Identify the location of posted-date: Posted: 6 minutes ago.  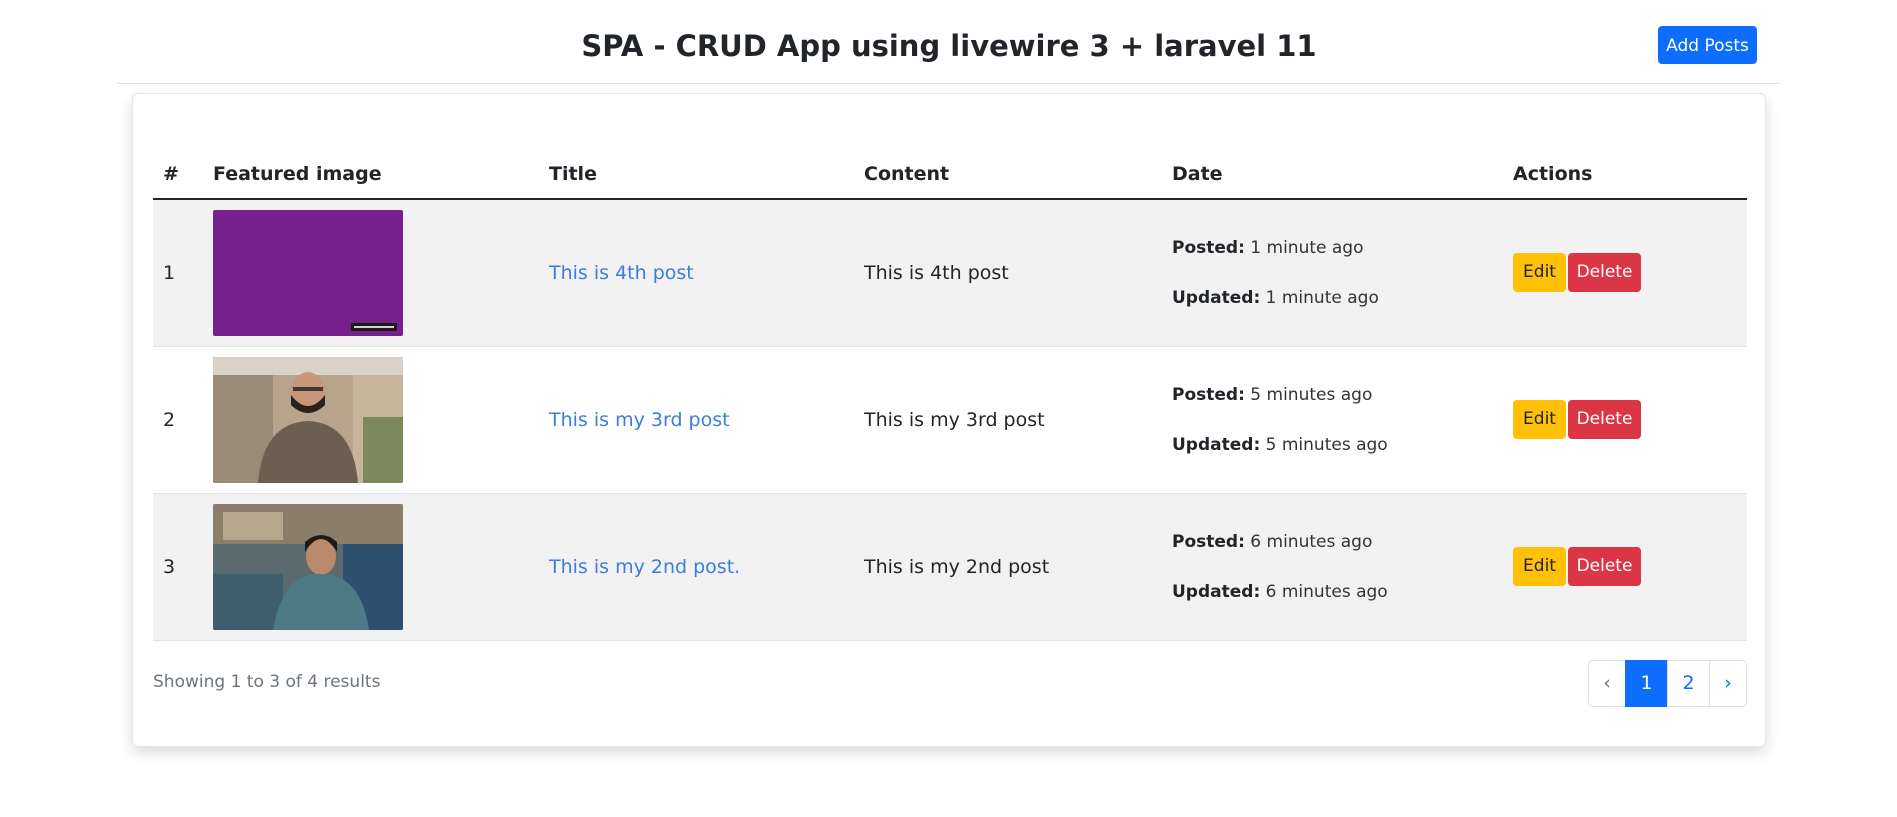
(1332, 542).